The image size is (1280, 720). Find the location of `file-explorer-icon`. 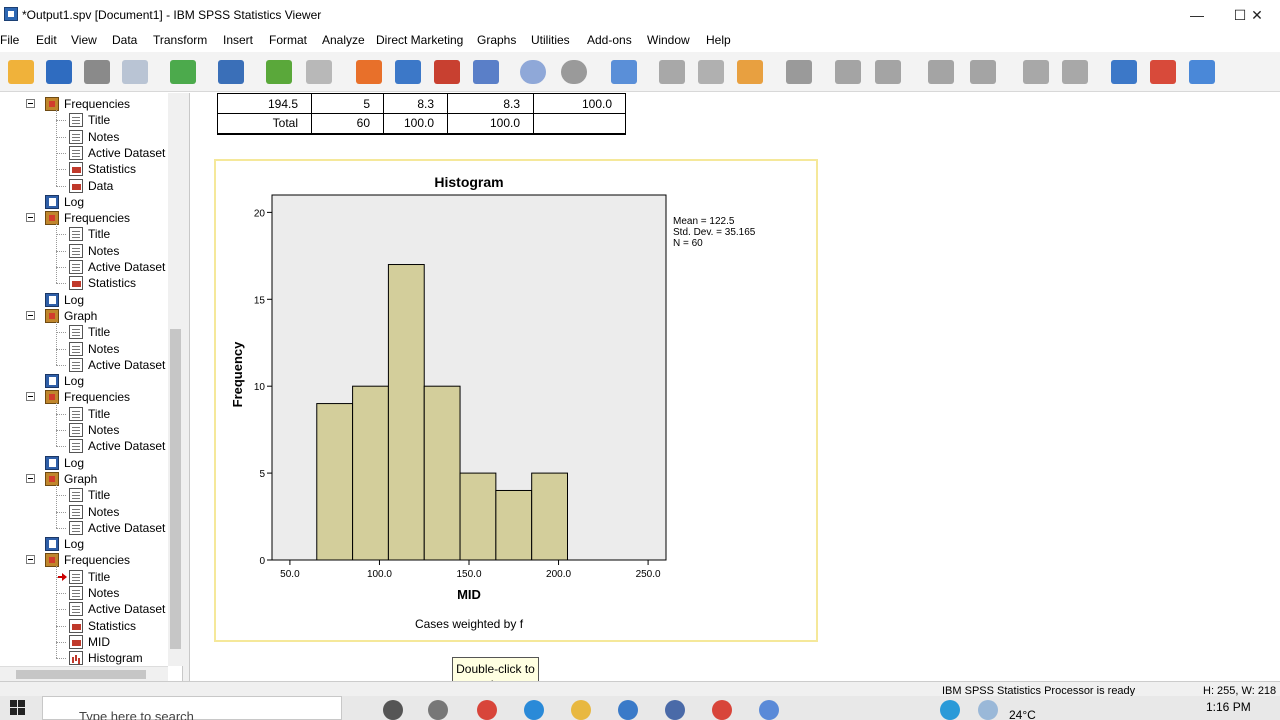

file-explorer-icon is located at coordinates (581, 710).